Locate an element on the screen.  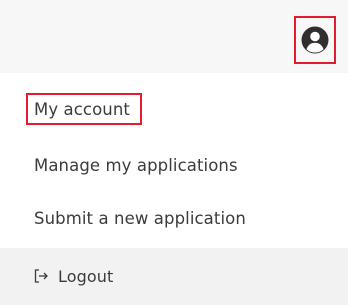
my-account-highlight: My account is located at coordinates (84, 109).